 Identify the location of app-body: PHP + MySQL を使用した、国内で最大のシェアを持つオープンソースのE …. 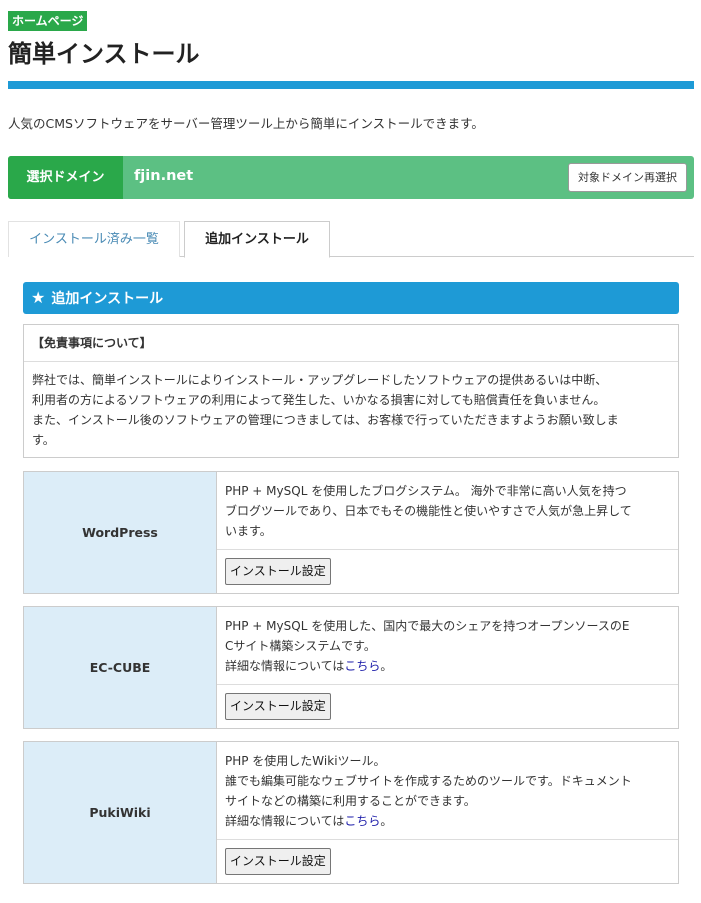
(447, 667).